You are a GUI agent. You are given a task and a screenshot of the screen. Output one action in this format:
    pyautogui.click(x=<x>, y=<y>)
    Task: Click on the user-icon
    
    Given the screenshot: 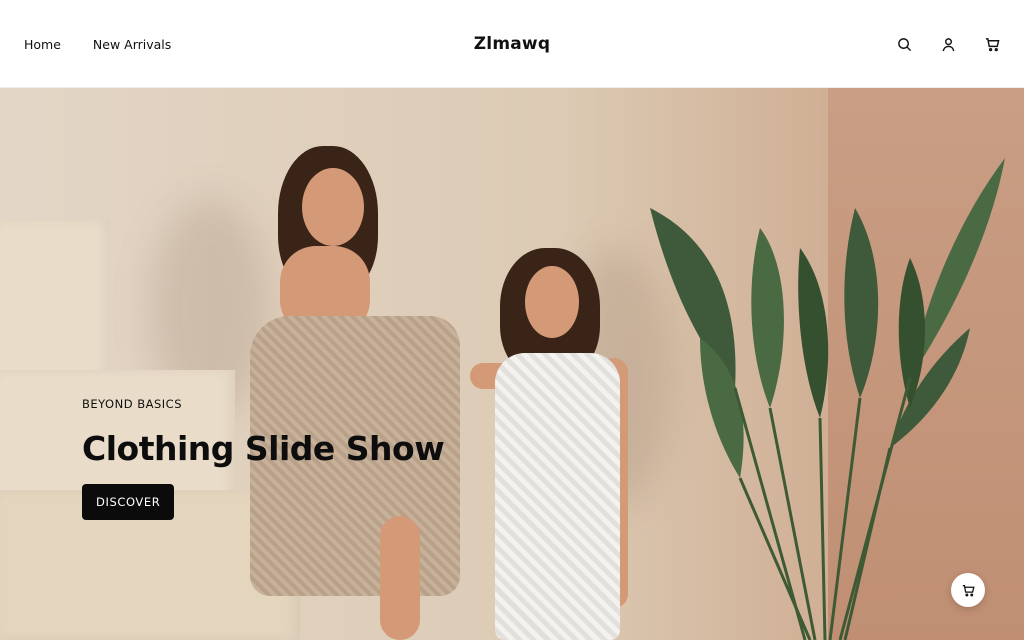 What is the action you would take?
    pyautogui.click(x=948, y=44)
    